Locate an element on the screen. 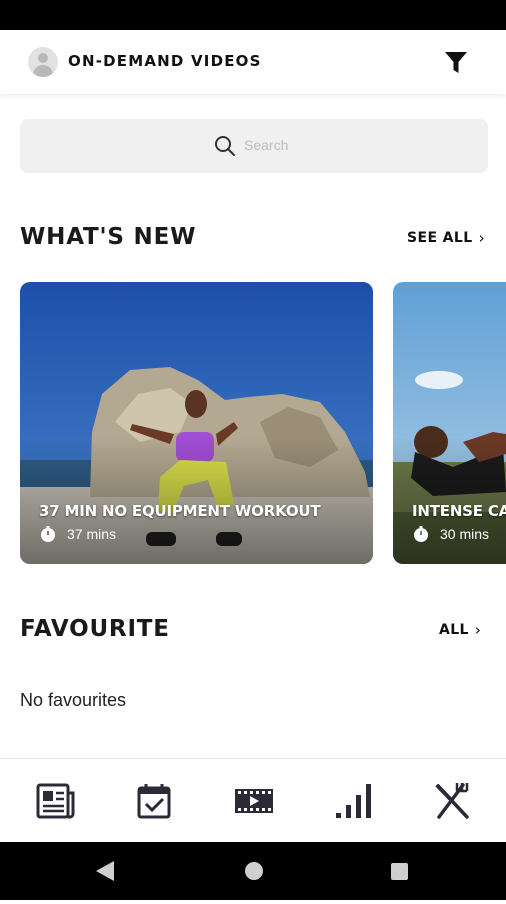  nutrition-icon is located at coordinates (453, 801).